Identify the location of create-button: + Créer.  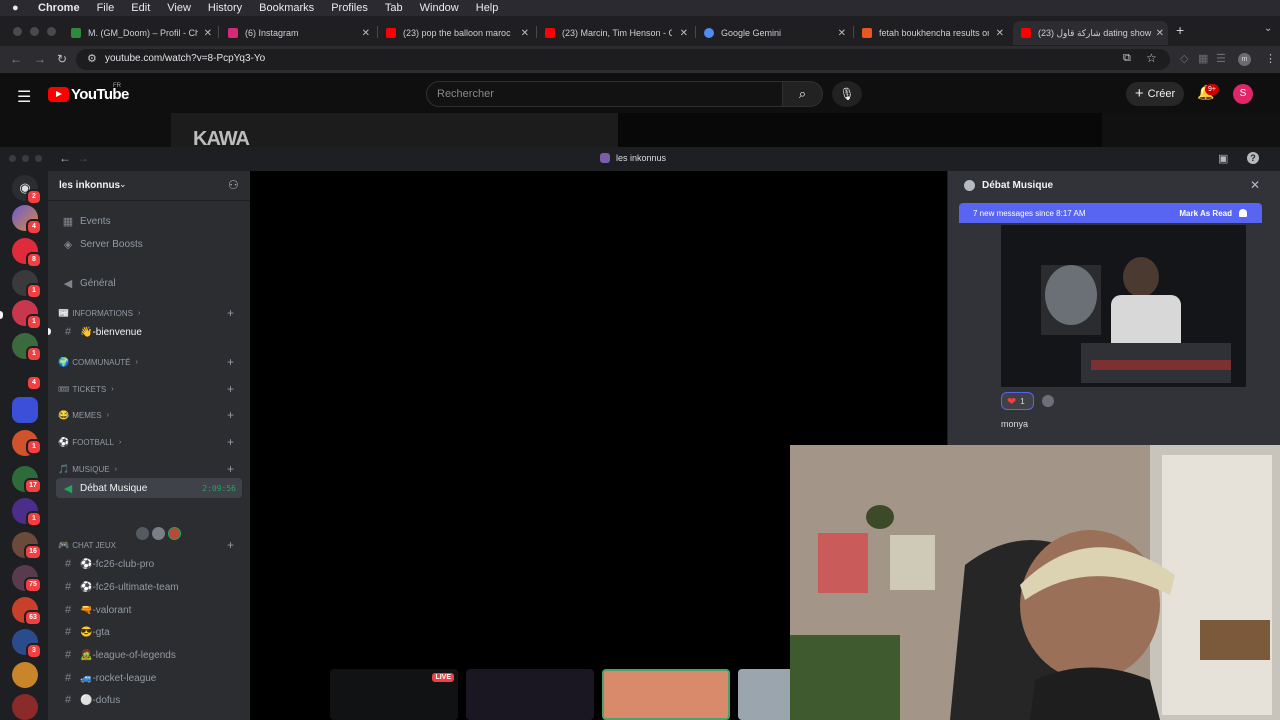
(1155, 94).